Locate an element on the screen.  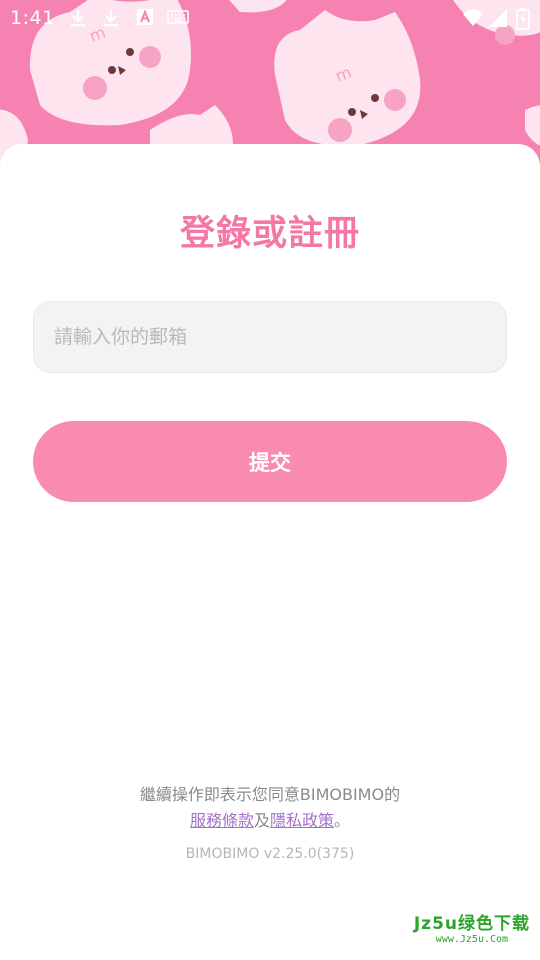
status-time: 1:41 is located at coordinates (32, 18).